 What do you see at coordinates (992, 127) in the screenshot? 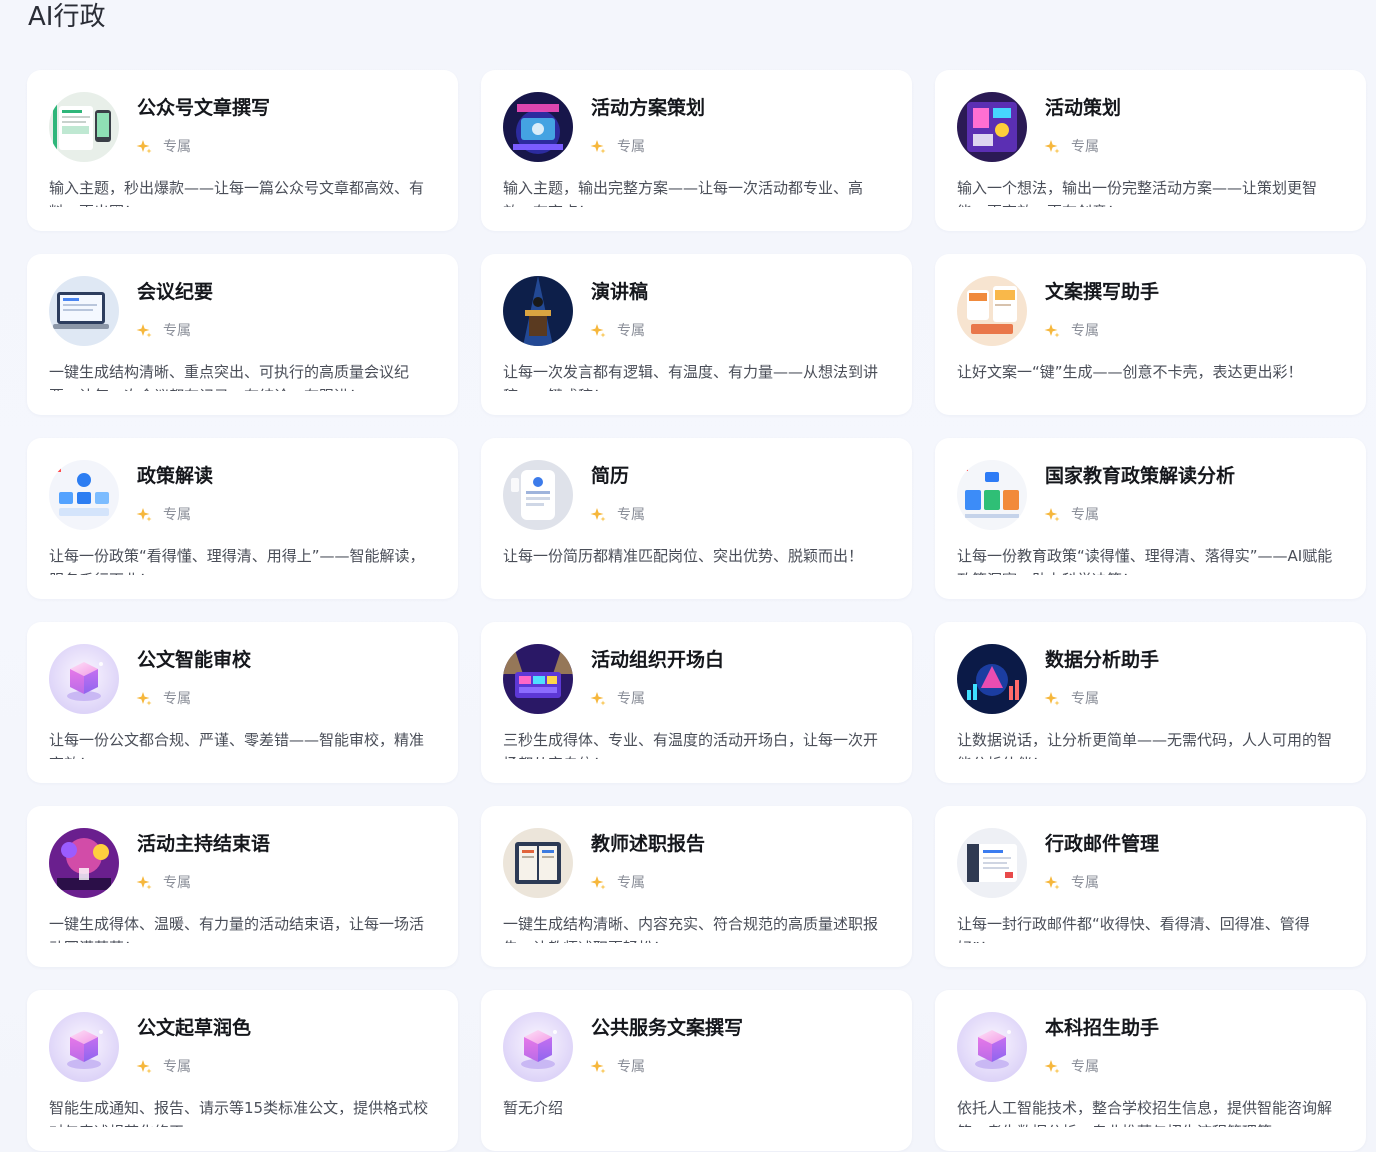
I see `event-planning-icon` at bounding box center [992, 127].